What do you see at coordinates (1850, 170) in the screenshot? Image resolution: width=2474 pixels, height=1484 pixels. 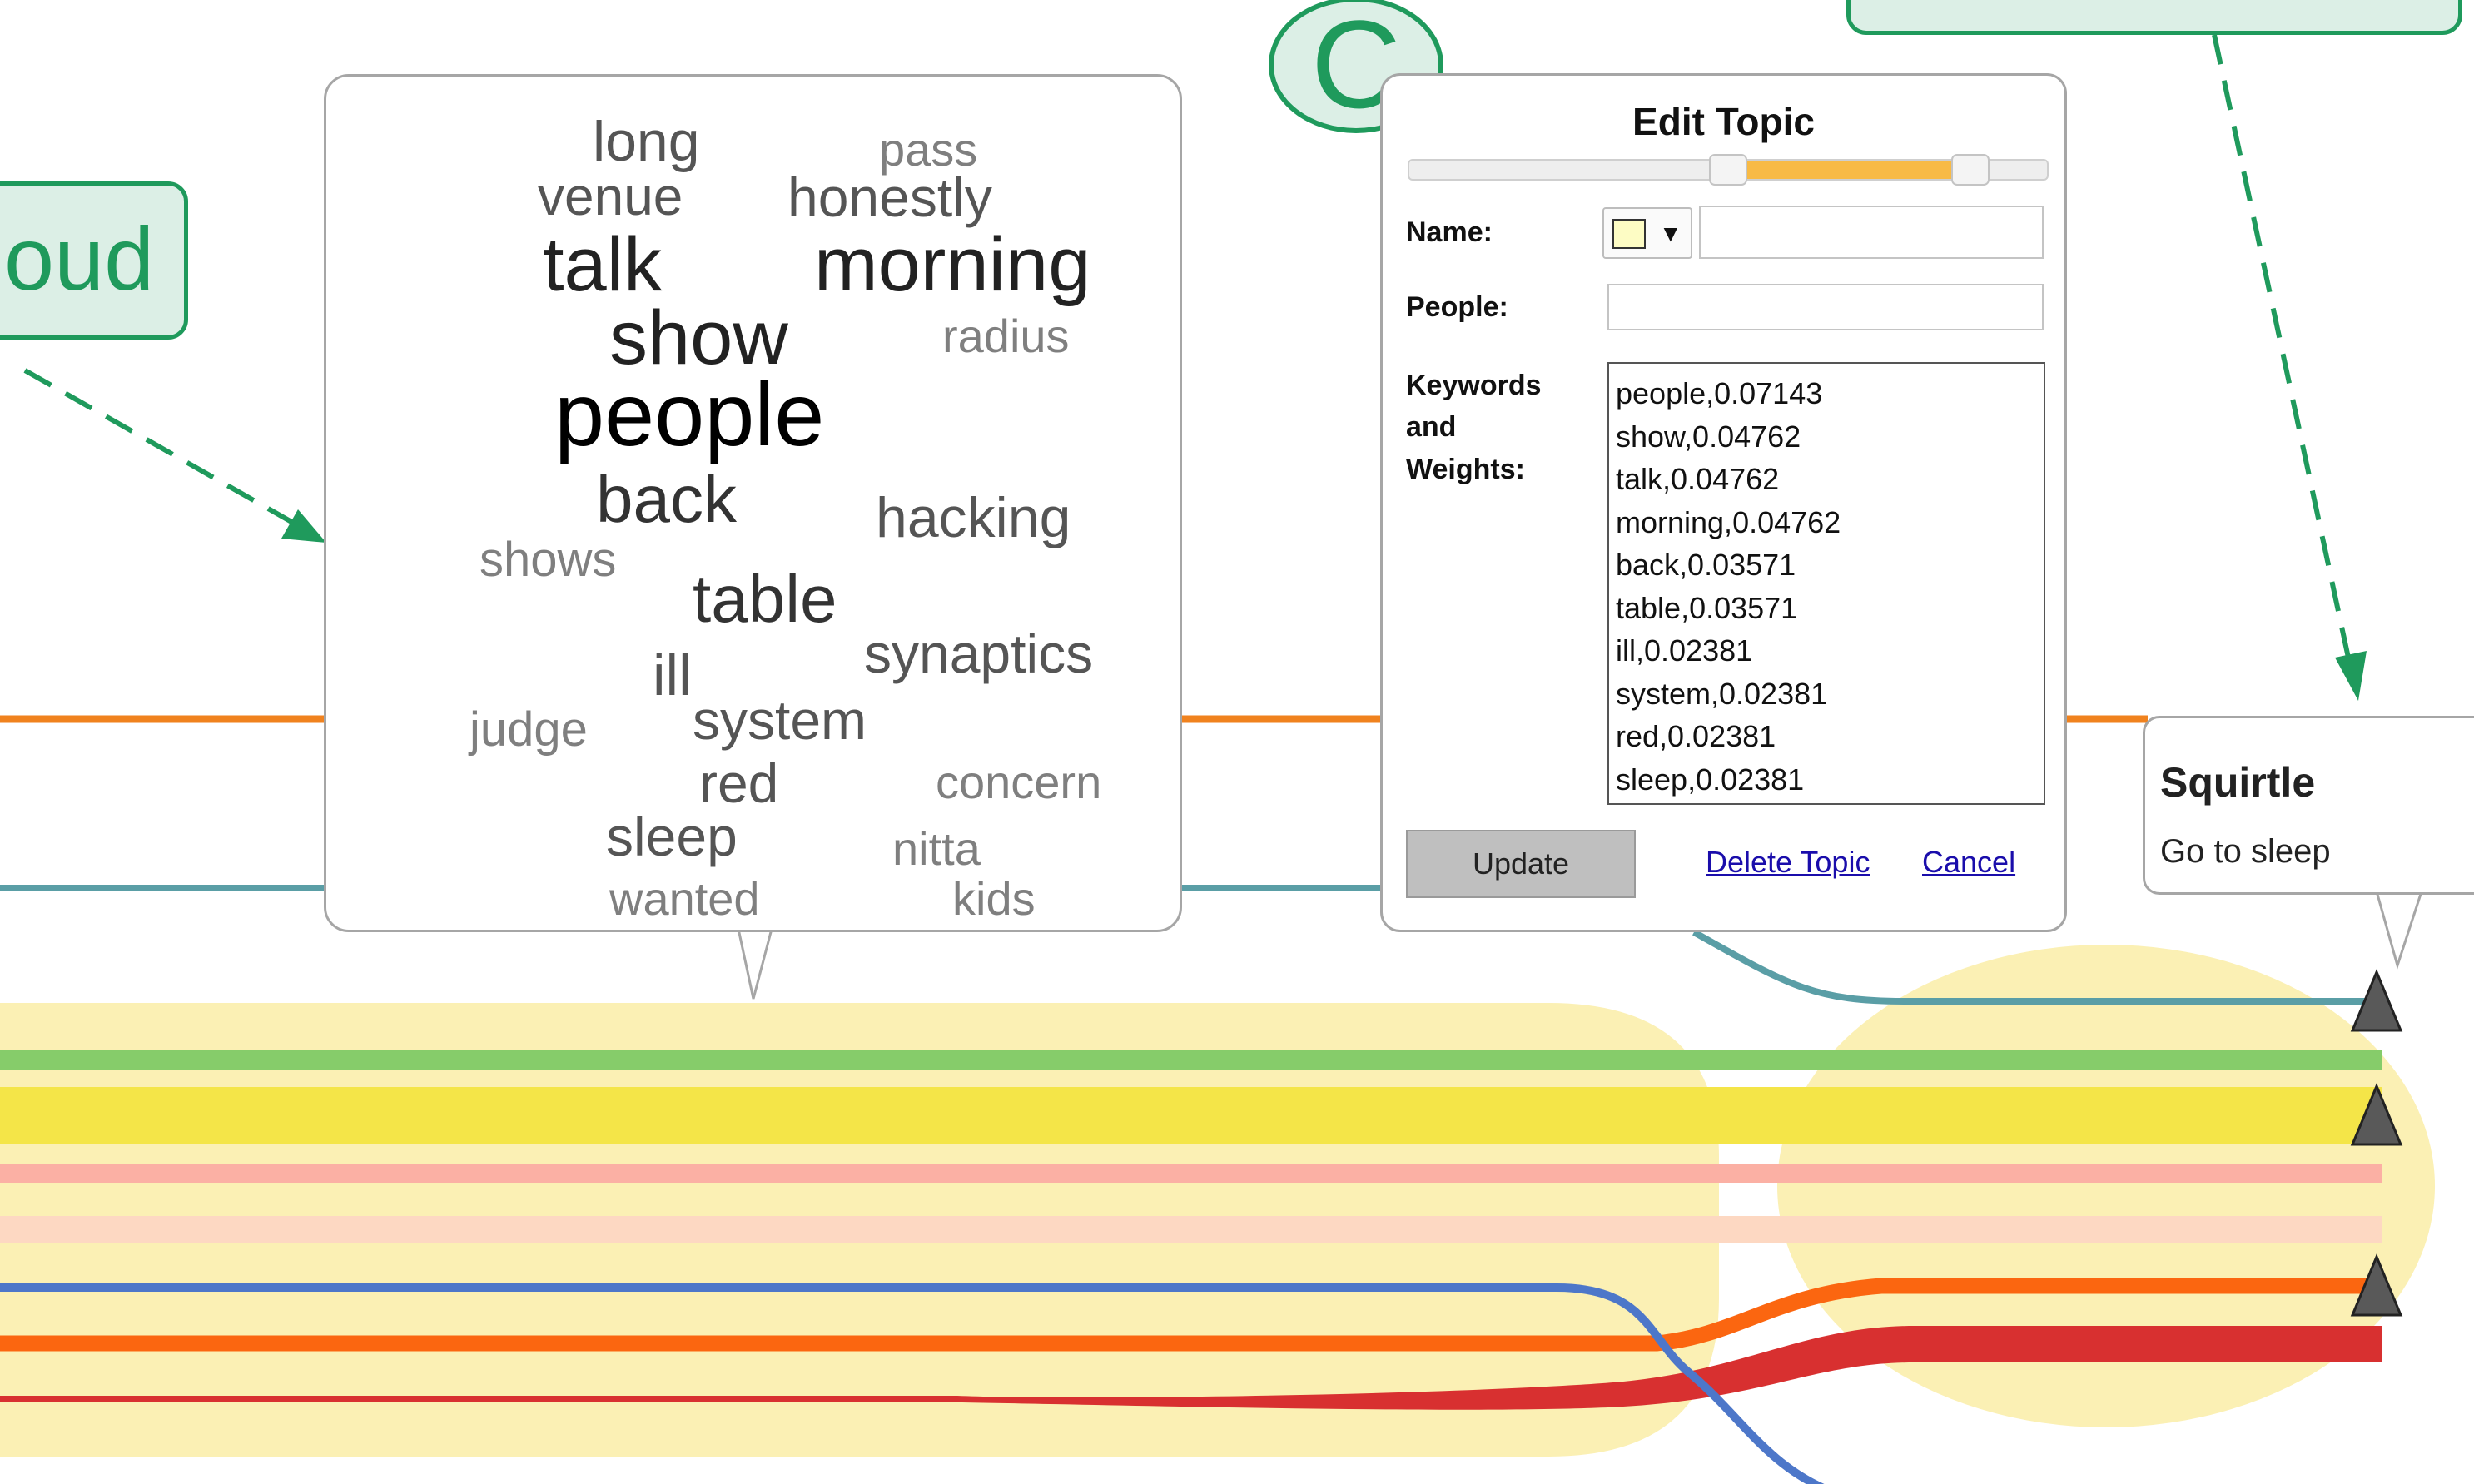 I see `slider-selected-range` at bounding box center [1850, 170].